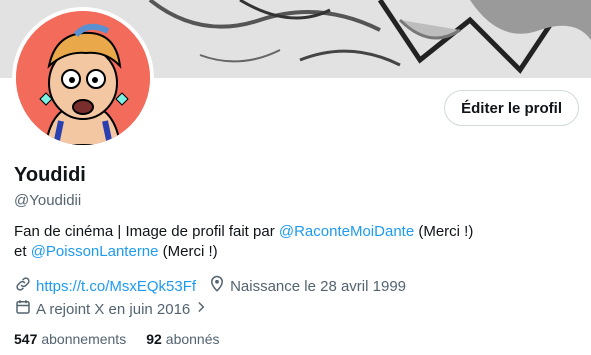 Image resolution: width=591 pixels, height=355 pixels. I want to click on followers-link: 92 abonnés, so click(182, 339).